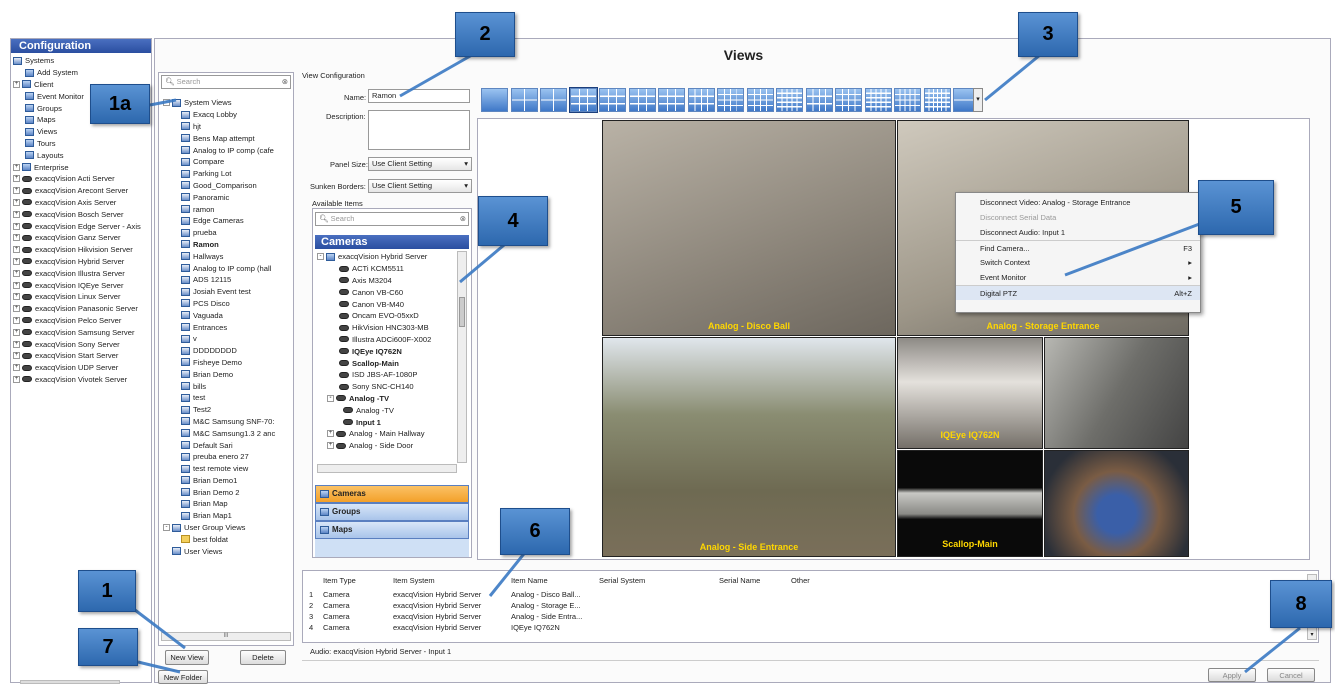  What do you see at coordinates (485, 34) in the screenshot?
I see `callout-2: 2` at bounding box center [485, 34].